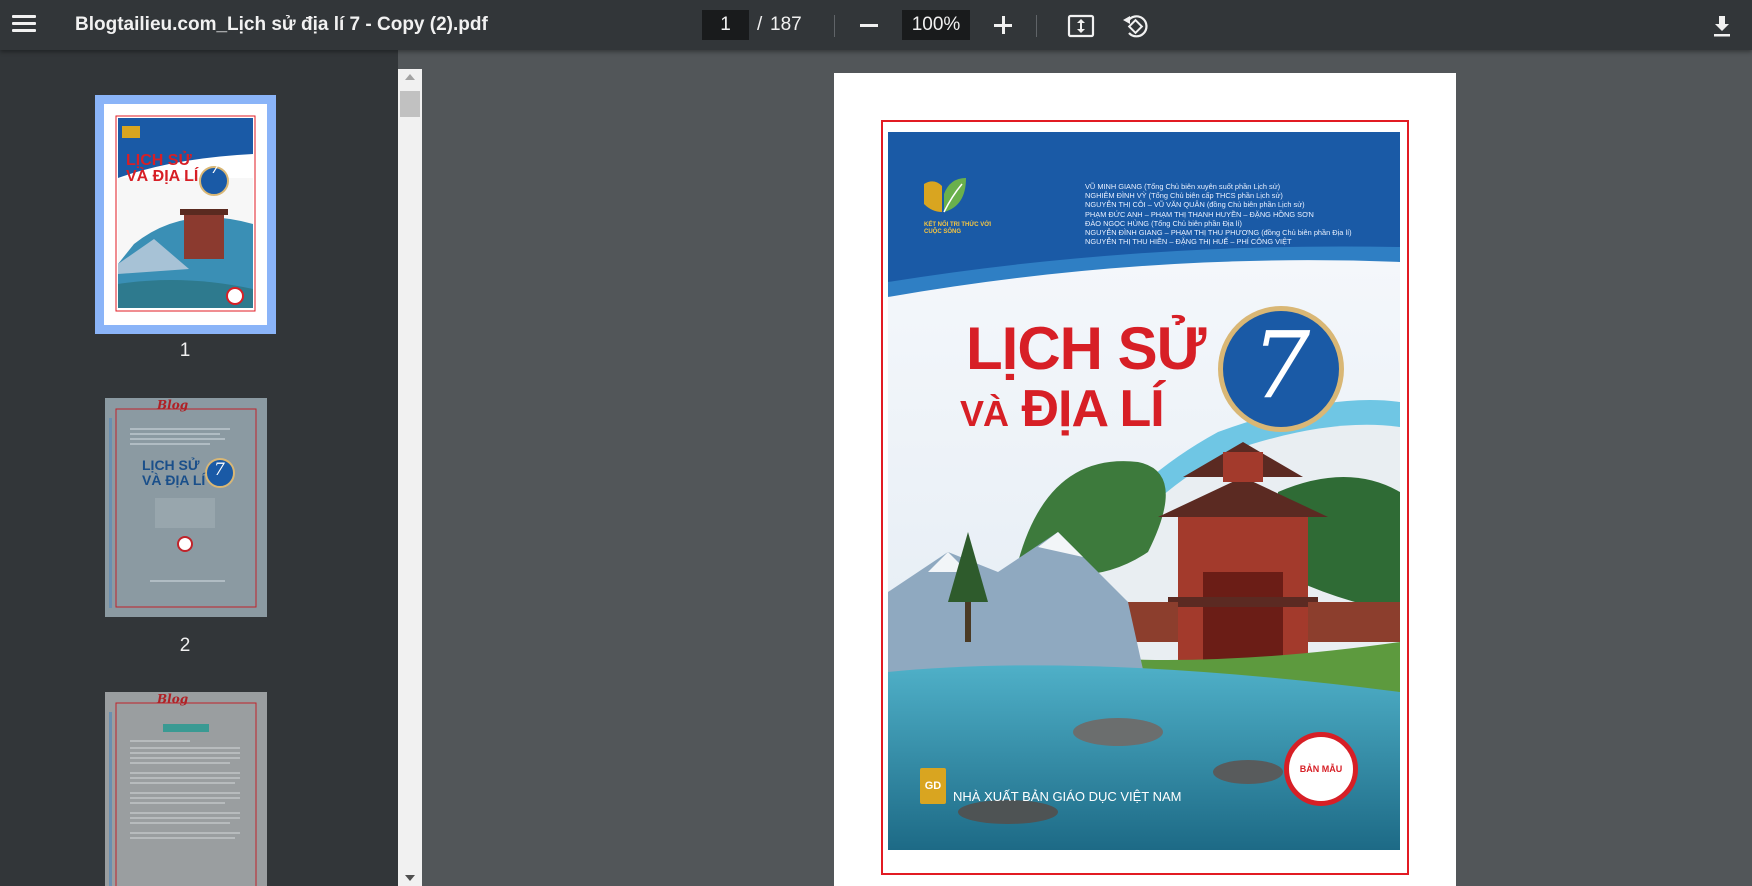 Image resolution: width=1752 pixels, height=886 pixels. I want to click on publisher-name: NHÀ XUẤT BẢN GIÁO DỤC VIỆT NAM, so click(1067, 796).